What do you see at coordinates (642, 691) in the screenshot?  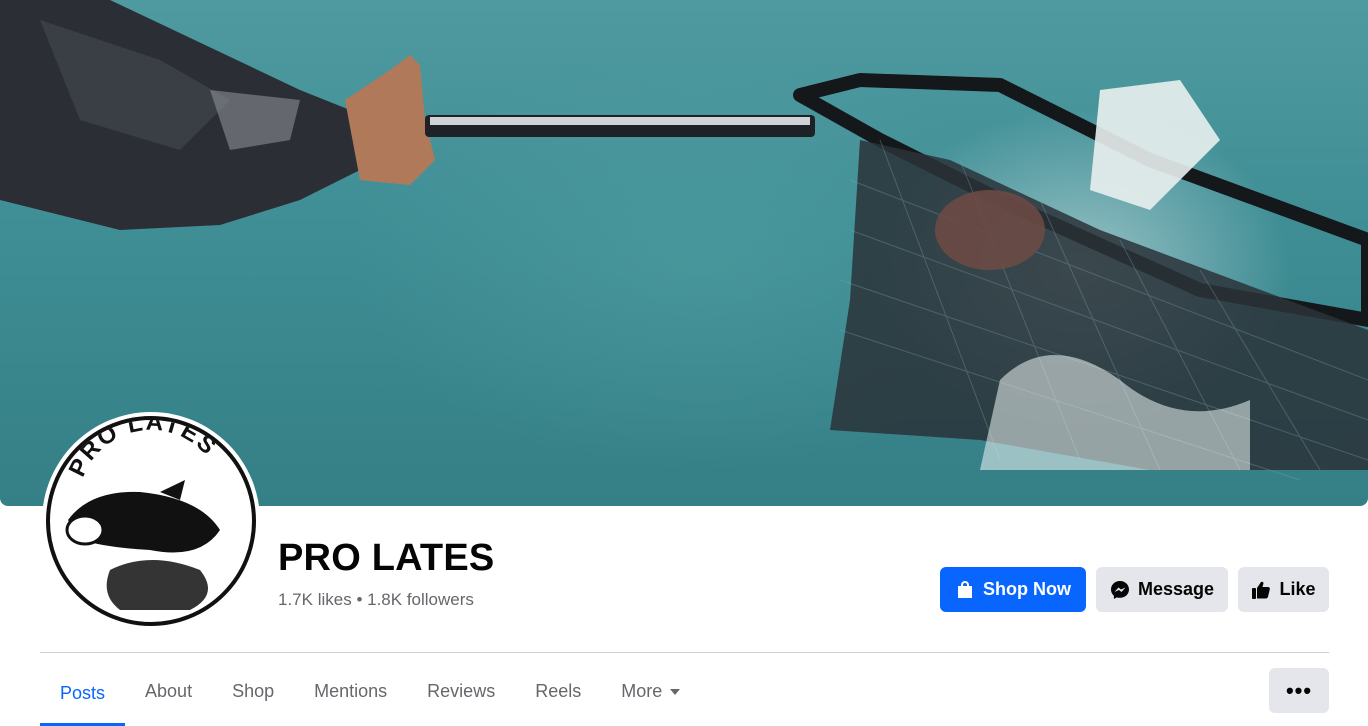 I see `tab-label: More` at bounding box center [642, 691].